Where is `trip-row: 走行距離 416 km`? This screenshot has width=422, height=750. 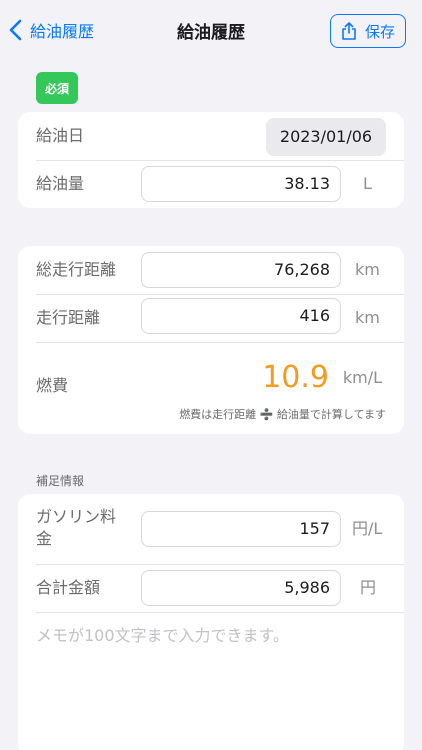 trip-row: 走行距離 416 km is located at coordinates (211, 318).